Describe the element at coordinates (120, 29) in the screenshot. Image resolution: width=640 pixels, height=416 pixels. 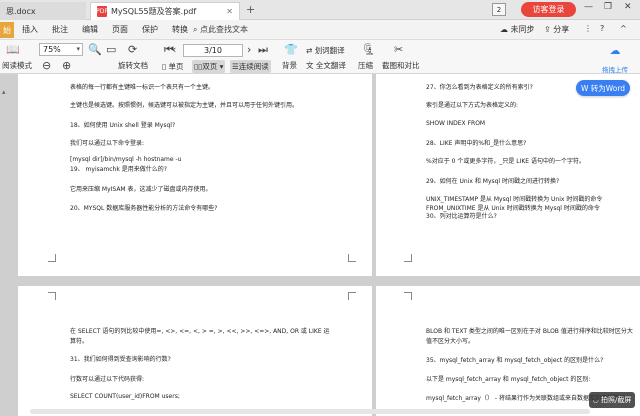
I see `menu-page: 页面` at that location.